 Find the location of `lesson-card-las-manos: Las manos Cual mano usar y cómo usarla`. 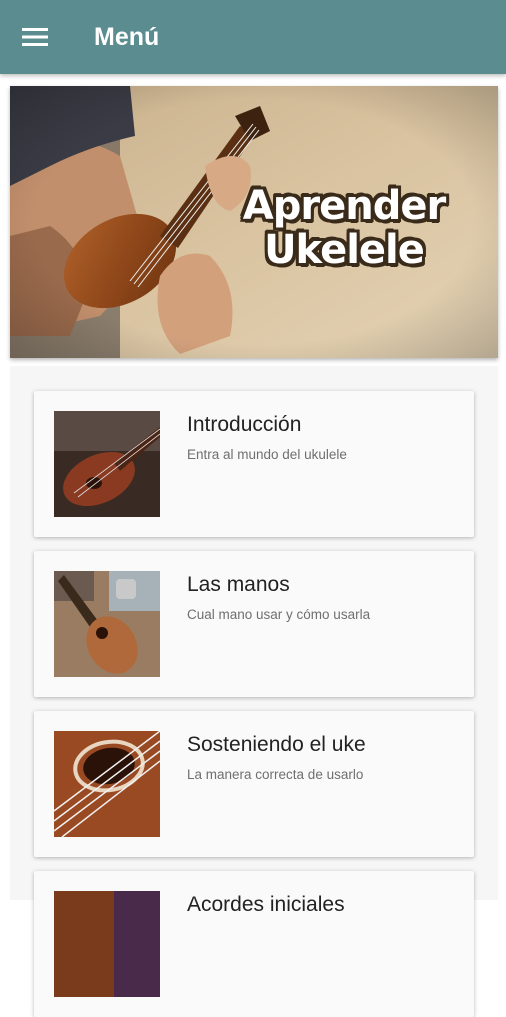

lesson-card-las-manos: Las manos Cual mano usar y cómo usarla is located at coordinates (254, 624).